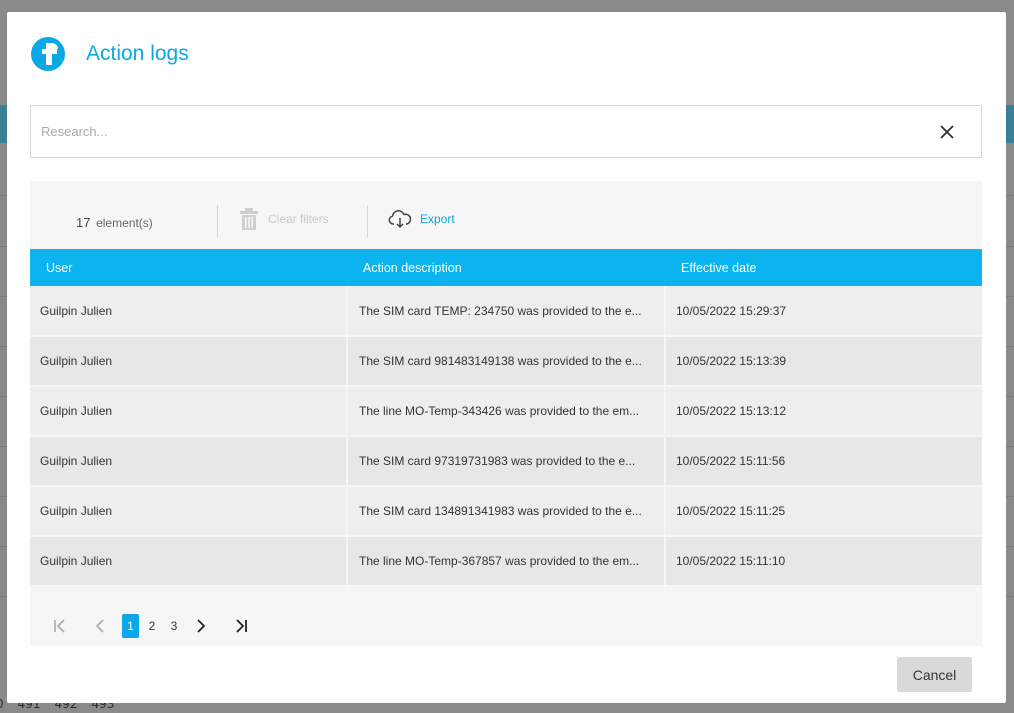 Image resolution: width=1014 pixels, height=713 pixels. I want to click on column-header-user: User, so click(188, 267).